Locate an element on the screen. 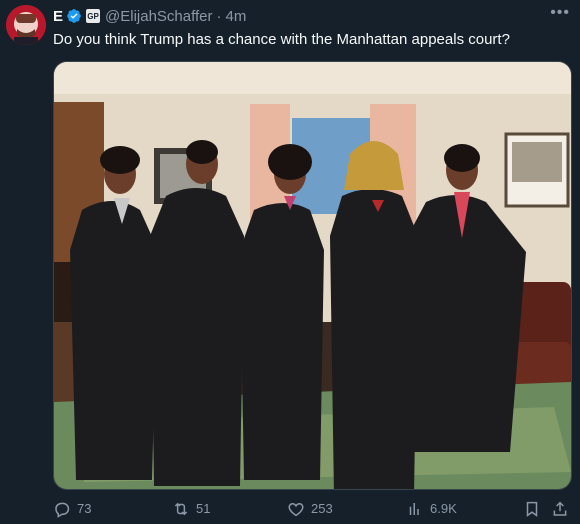  heart-icon is located at coordinates (296, 509).